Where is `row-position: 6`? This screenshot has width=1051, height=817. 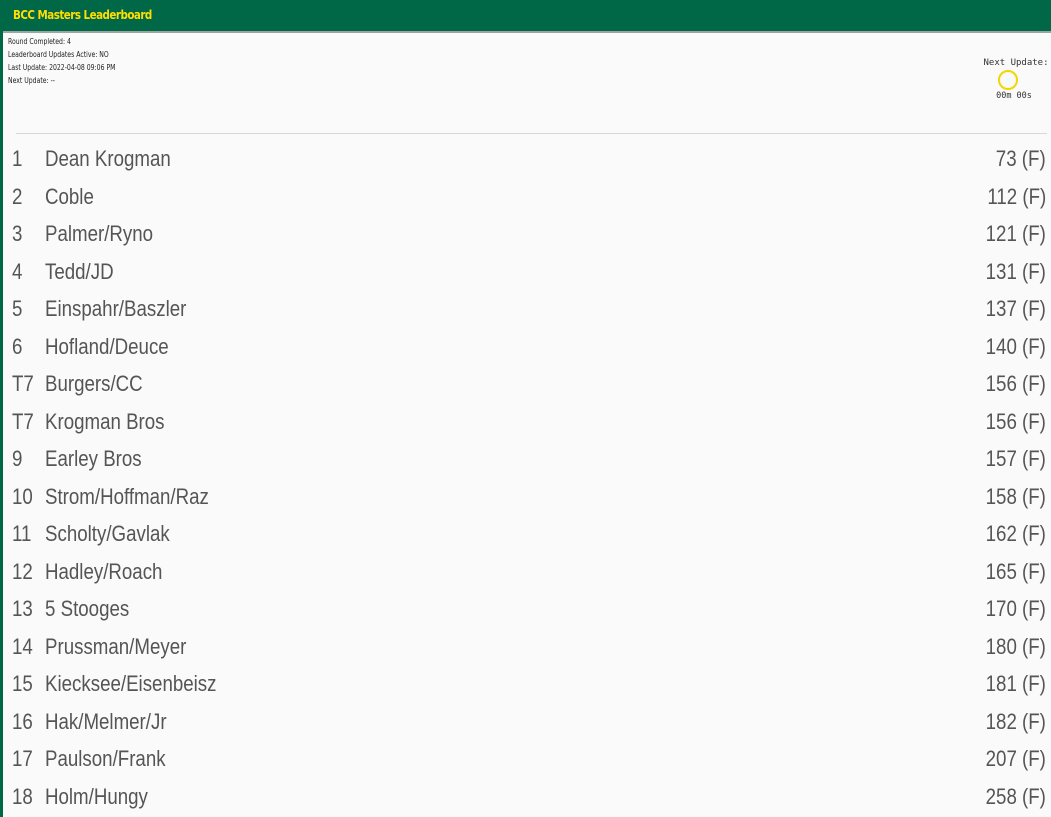 row-position: 6 is located at coordinates (17, 346).